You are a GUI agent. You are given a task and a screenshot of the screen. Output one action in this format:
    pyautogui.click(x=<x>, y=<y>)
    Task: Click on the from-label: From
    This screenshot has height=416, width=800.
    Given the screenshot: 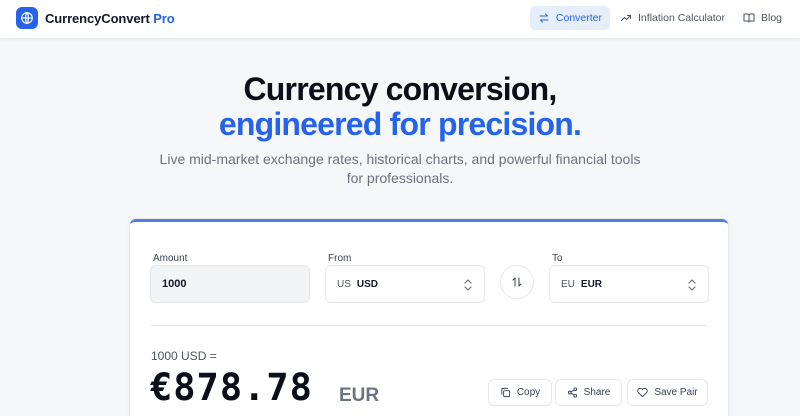 What is the action you would take?
    pyautogui.click(x=340, y=258)
    